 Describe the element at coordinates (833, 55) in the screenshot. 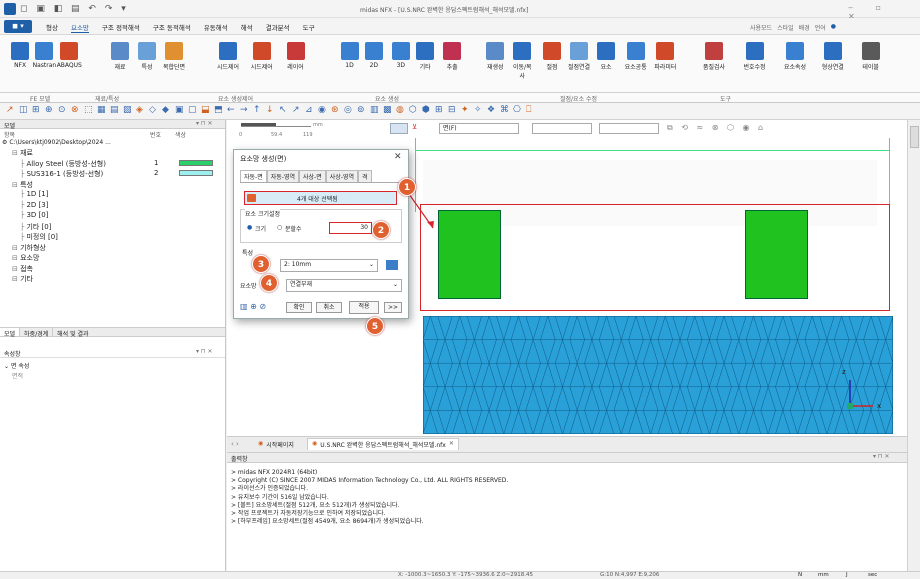

I see `ribbon-button-24: 형상연결` at that location.